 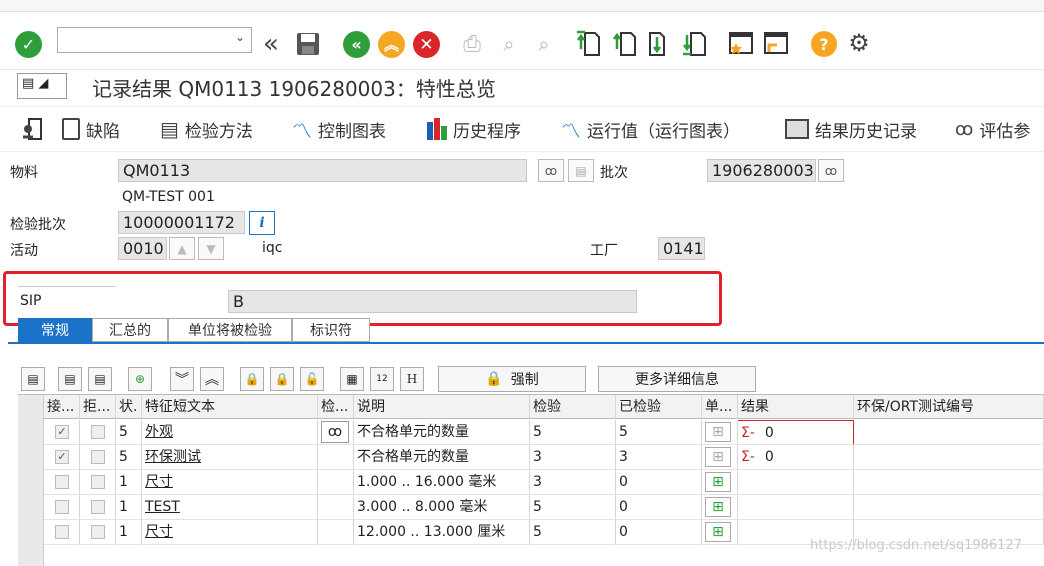 I want to click on display-glasses-icon: ꝏ, so click(x=551, y=170).